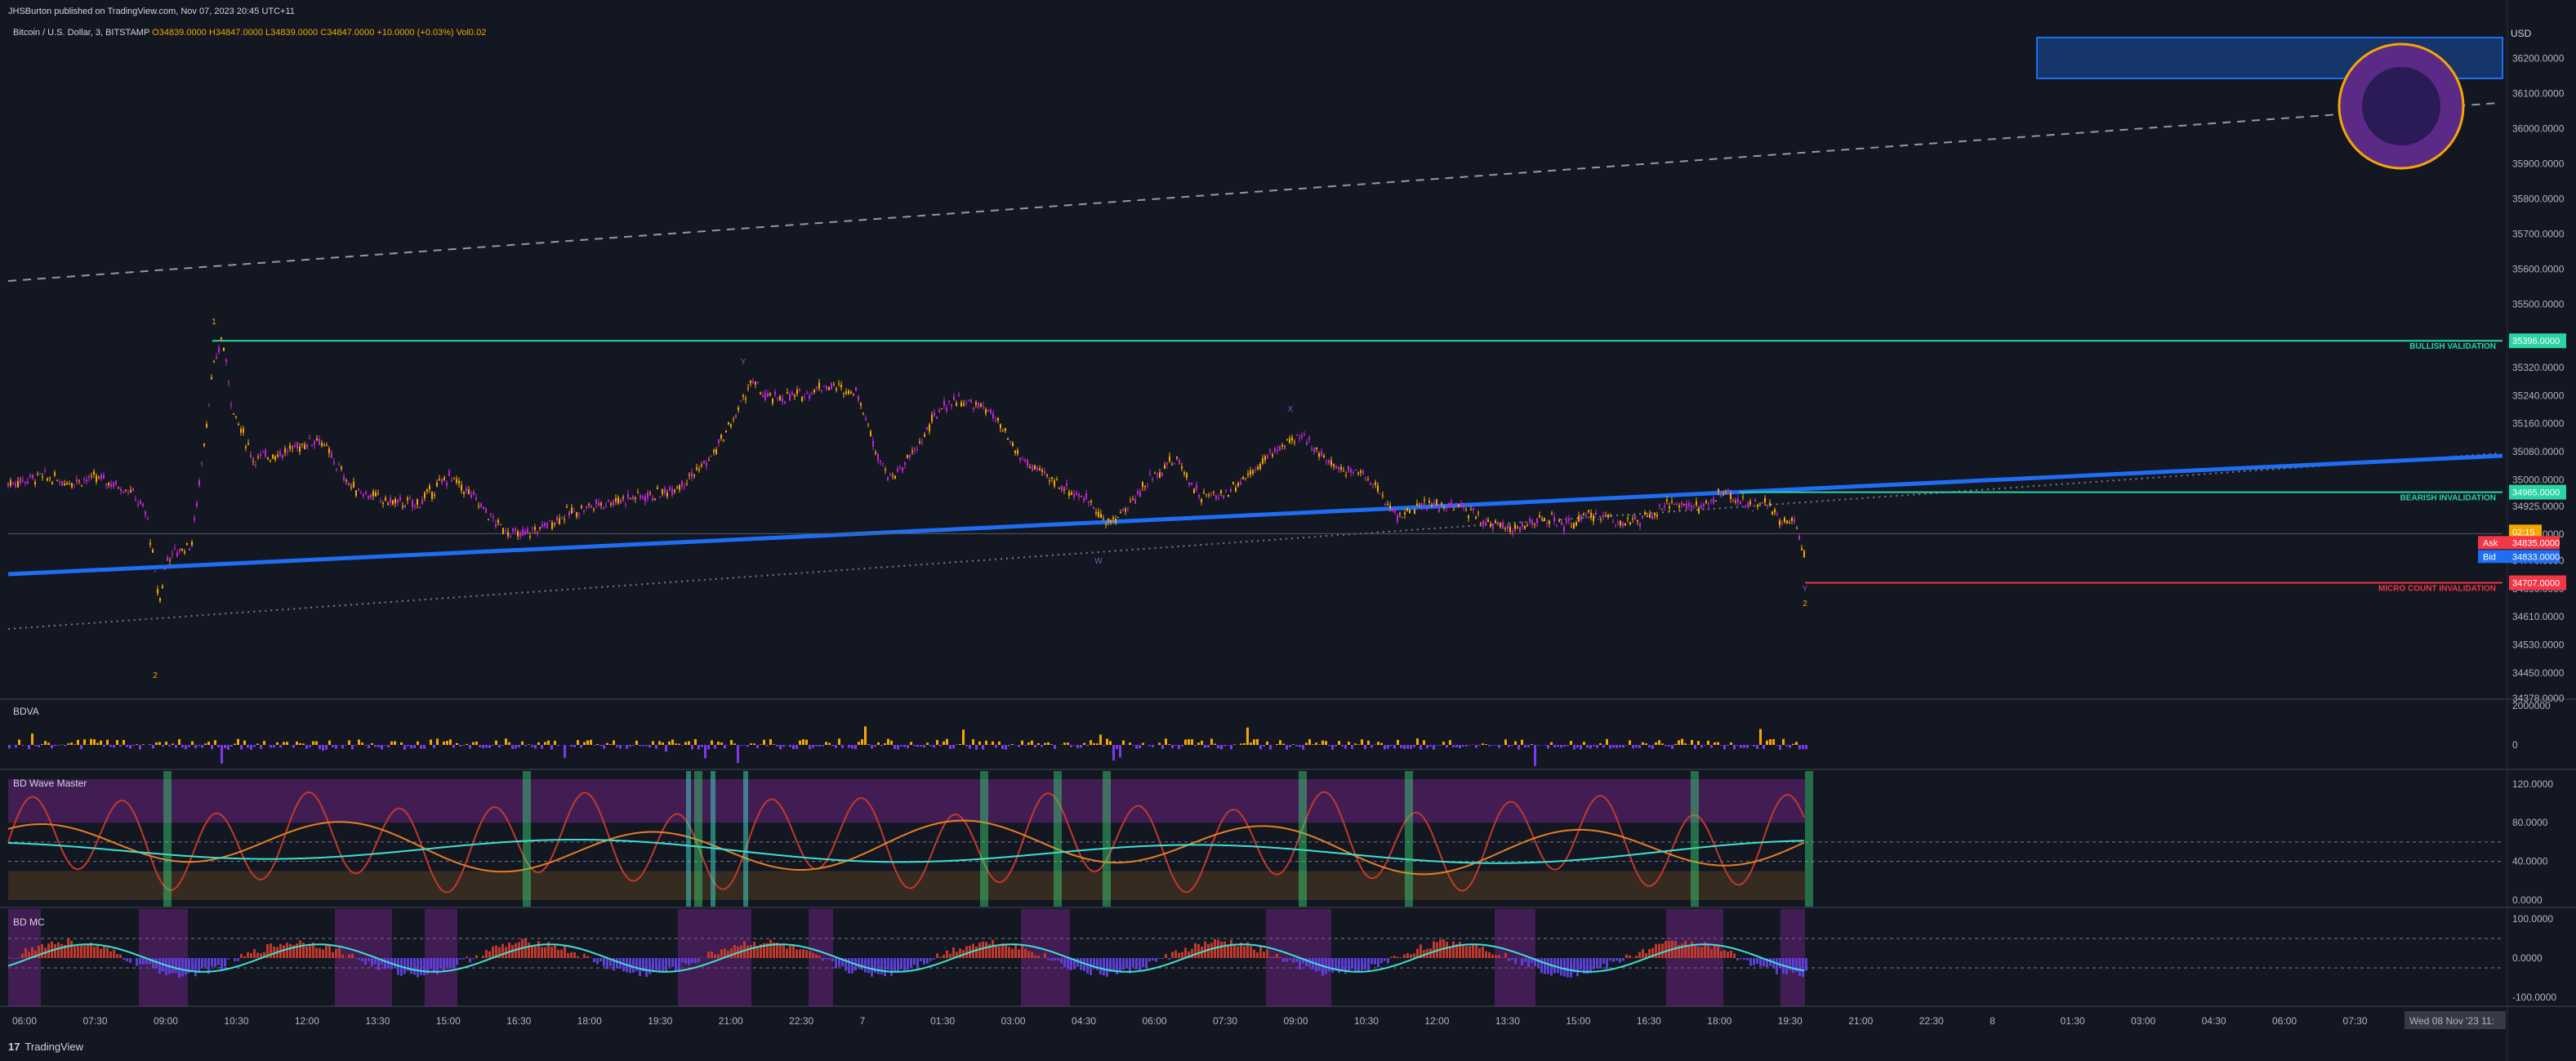 This screenshot has height=1061, width=2576. Describe the element at coordinates (29, 922) in the screenshot. I see `mc-panel-title: BD MC` at that location.